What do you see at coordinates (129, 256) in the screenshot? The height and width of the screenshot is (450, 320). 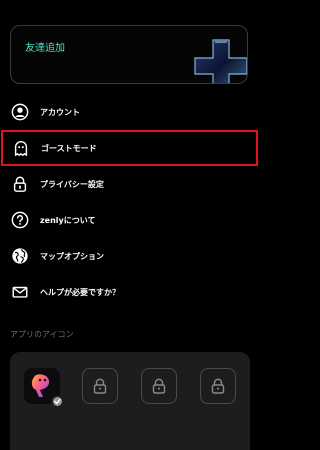 I see `menu-item-map-options: マップオプション` at bounding box center [129, 256].